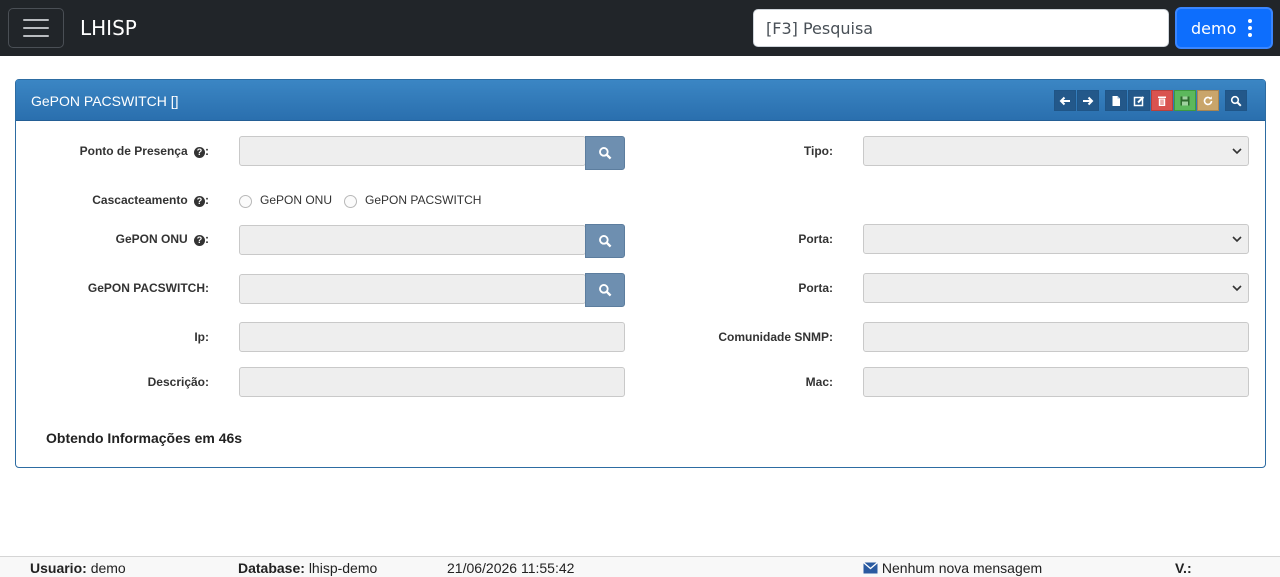 This screenshot has width=1280, height=577. I want to click on search-input, so click(961, 28).